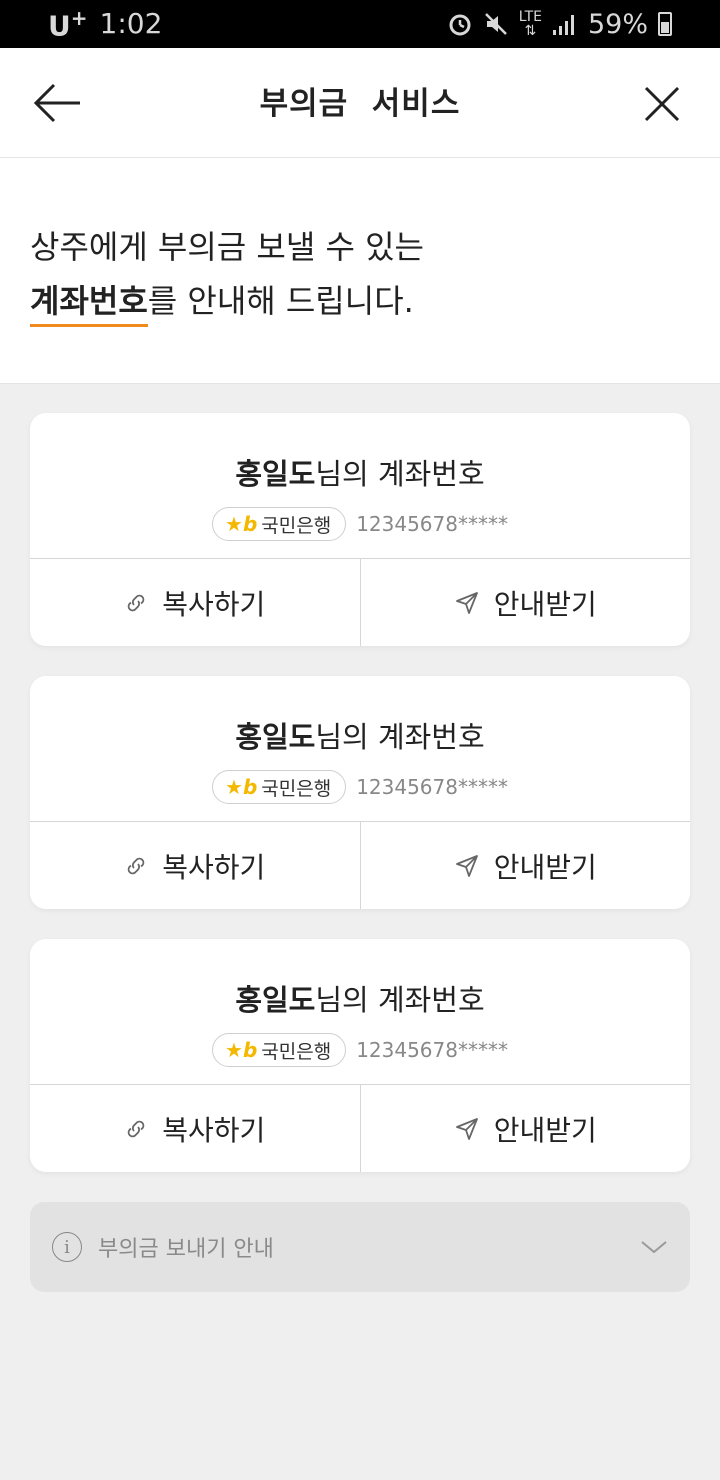 Image resolution: width=720 pixels, height=1480 pixels. Describe the element at coordinates (186, 1249) in the screenshot. I see `send-guide-label: 부의금 보내기 안내` at that location.